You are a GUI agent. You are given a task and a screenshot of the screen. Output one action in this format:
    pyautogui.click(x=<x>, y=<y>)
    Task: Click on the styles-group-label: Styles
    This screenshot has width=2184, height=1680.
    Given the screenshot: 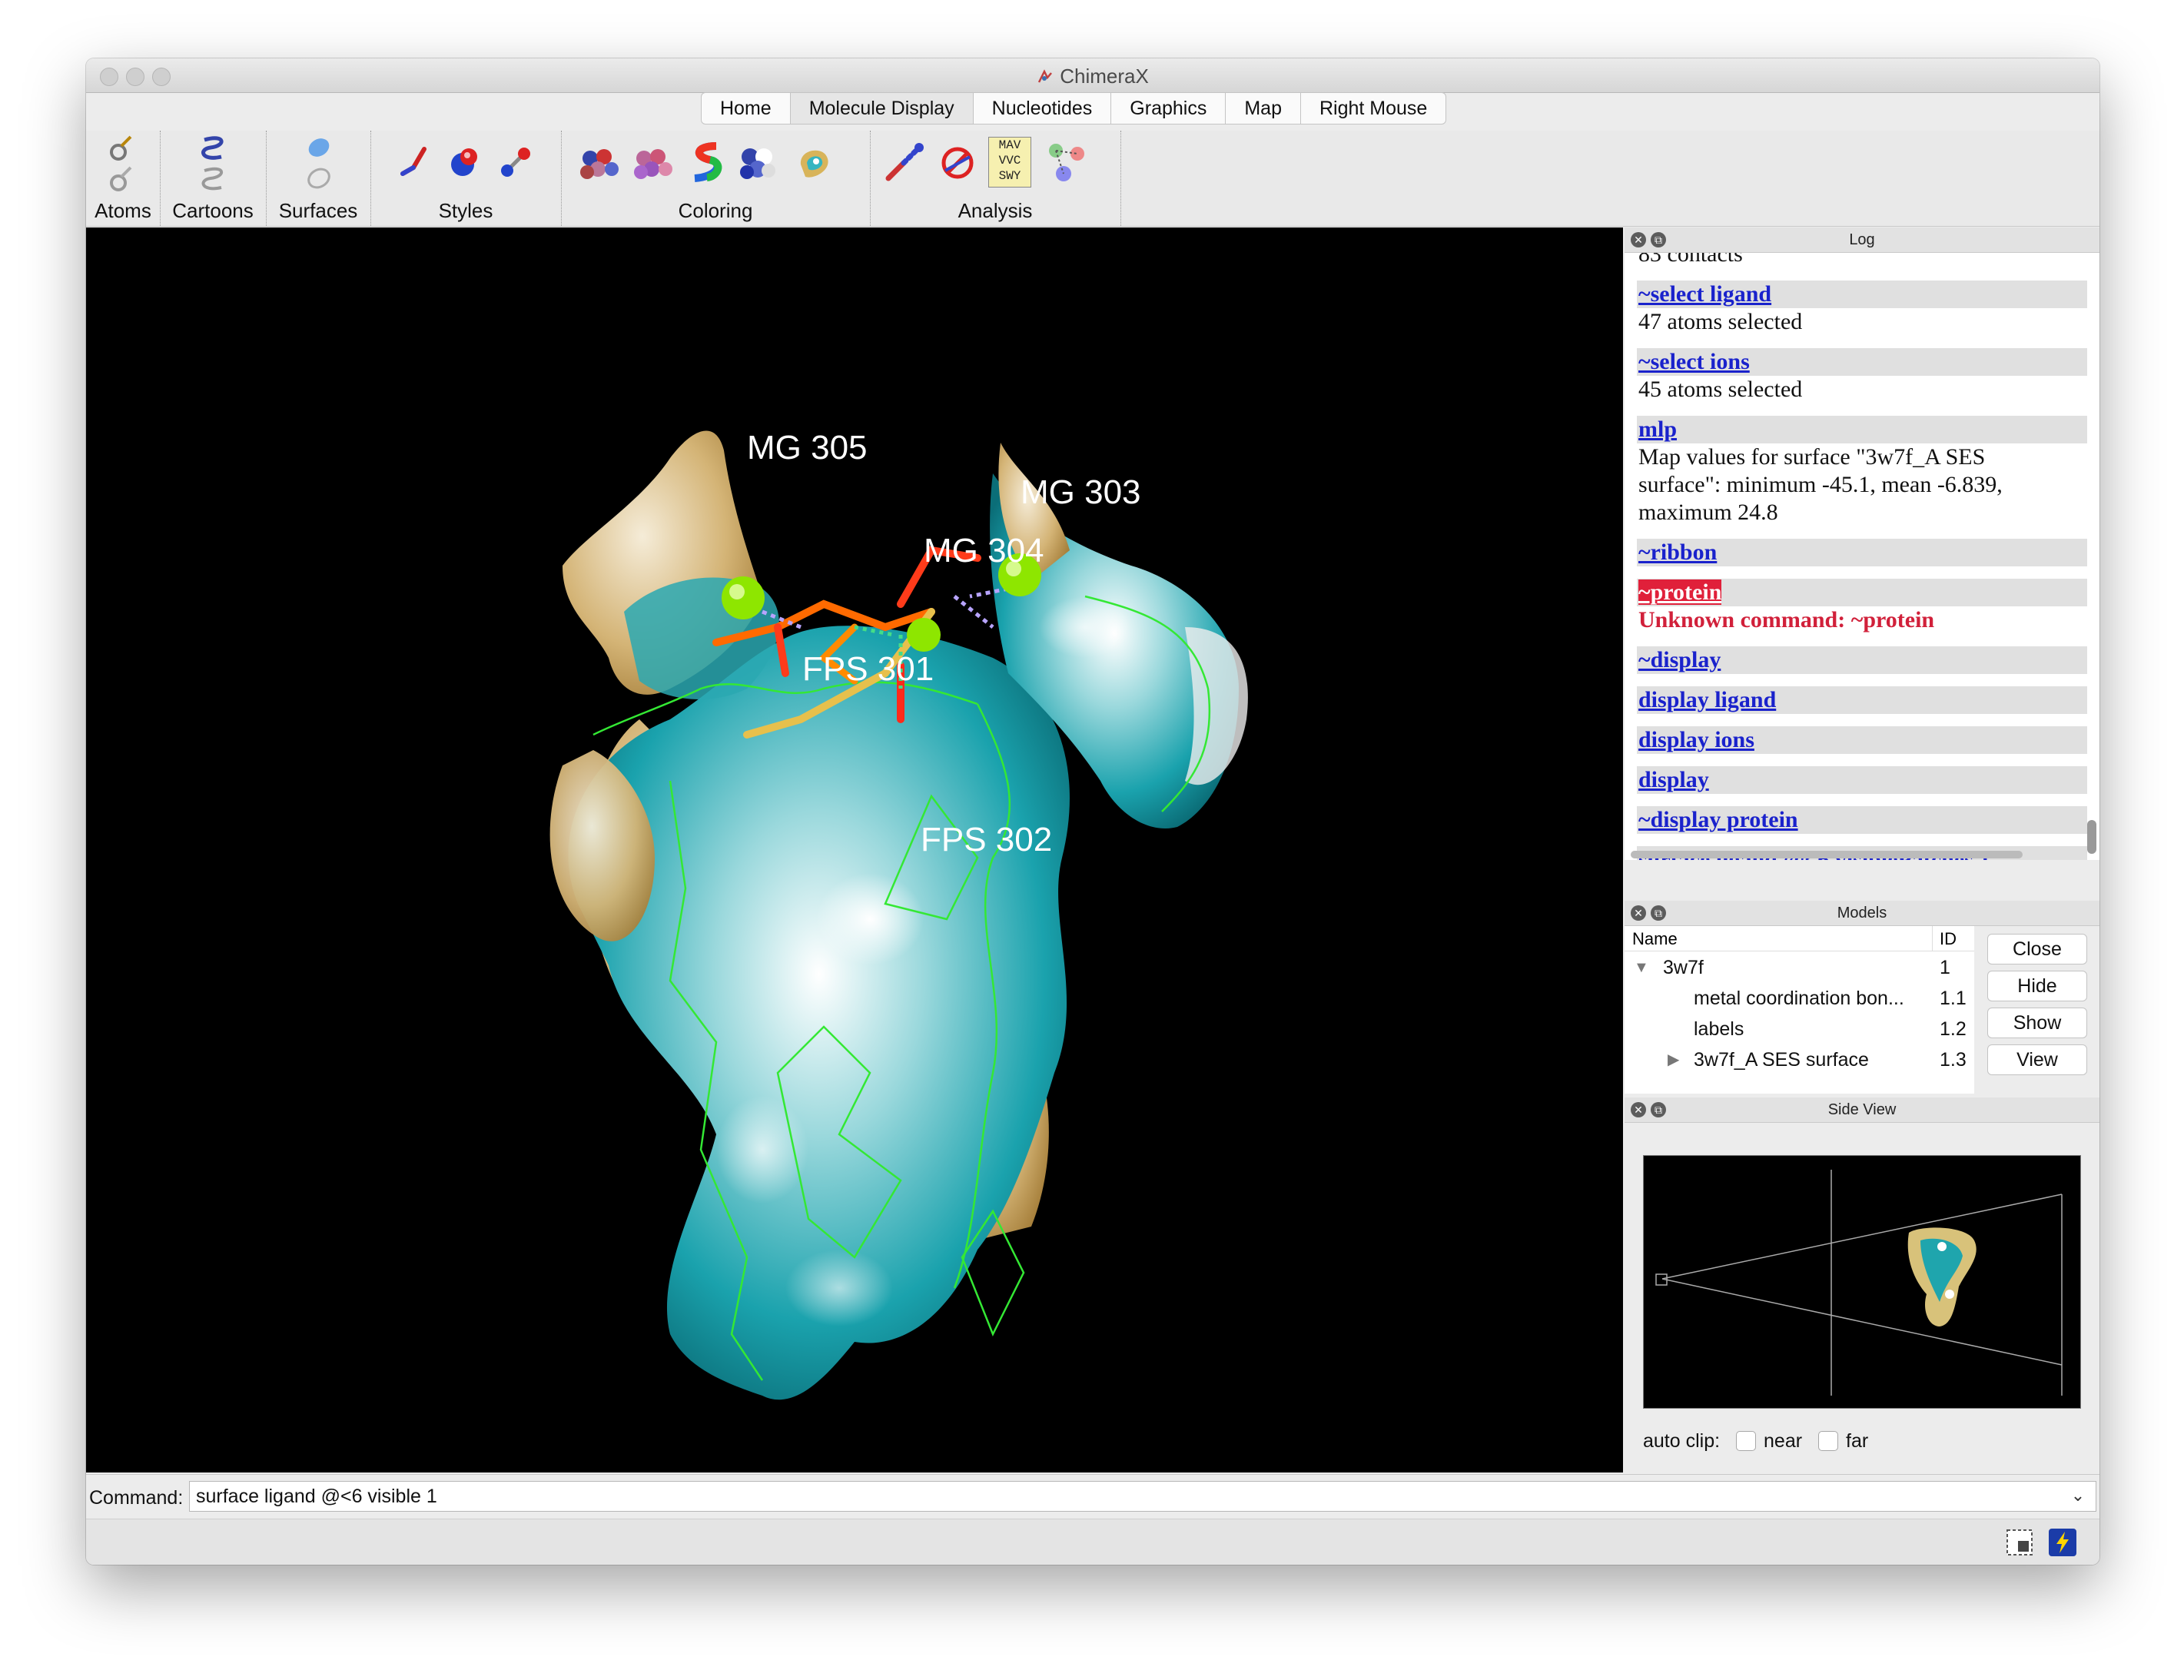 What is the action you would take?
    pyautogui.click(x=465, y=211)
    